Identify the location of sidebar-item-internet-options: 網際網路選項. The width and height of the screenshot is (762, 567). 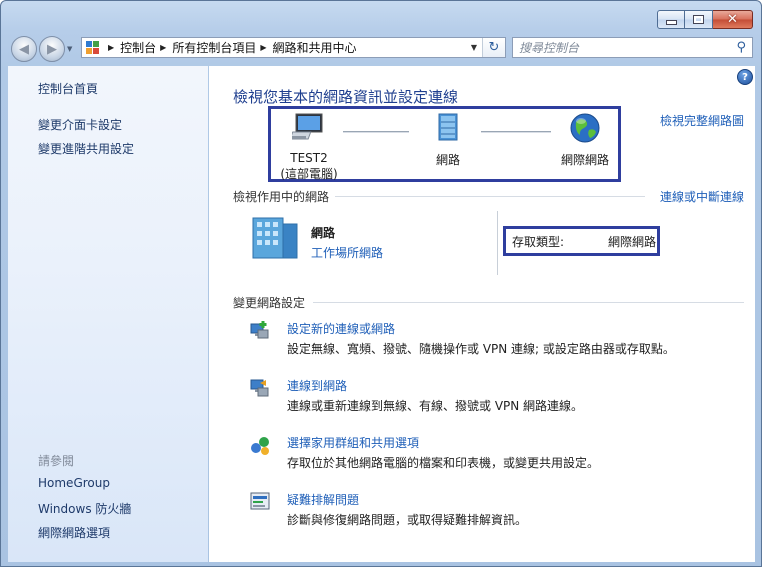
(74, 532).